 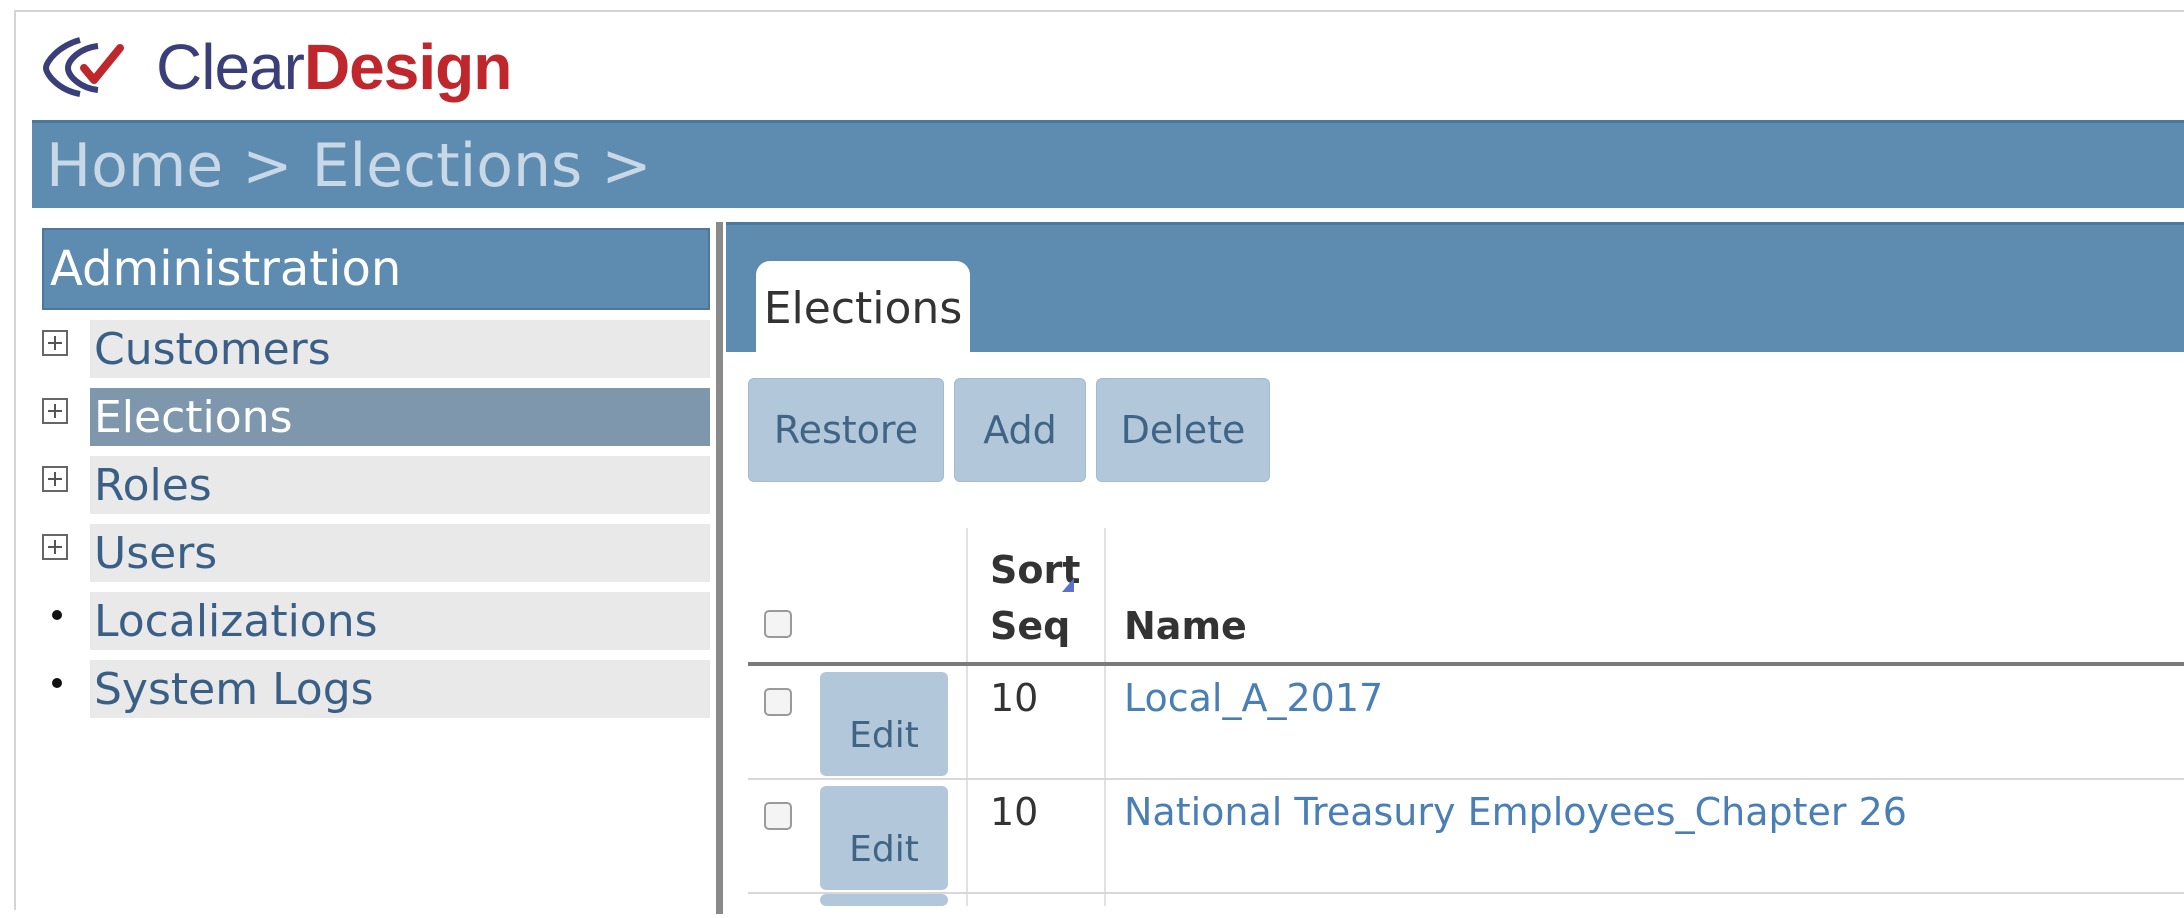 What do you see at coordinates (1253, 698) in the screenshot?
I see `cell-name-link: Local_A_2017` at bounding box center [1253, 698].